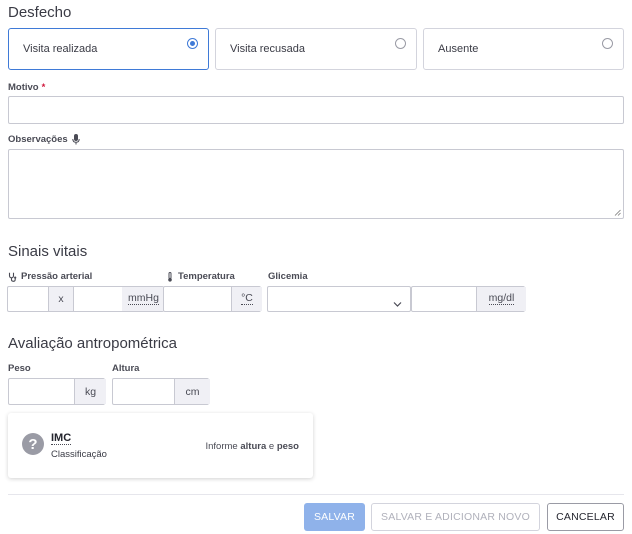 The image size is (632, 534). I want to click on motivo-label-text: Motivo, so click(23, 87).